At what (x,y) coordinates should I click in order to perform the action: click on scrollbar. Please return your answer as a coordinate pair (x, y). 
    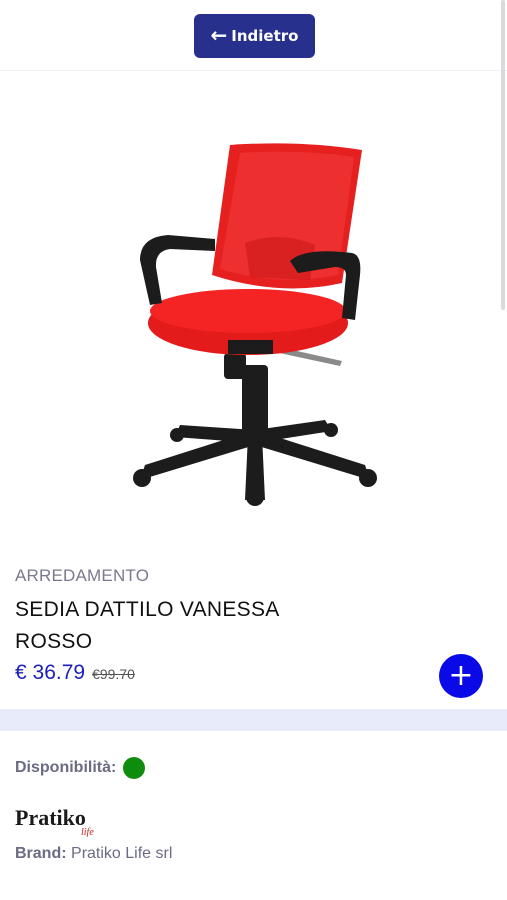
    Looking at the image, I should click on (503, 155).